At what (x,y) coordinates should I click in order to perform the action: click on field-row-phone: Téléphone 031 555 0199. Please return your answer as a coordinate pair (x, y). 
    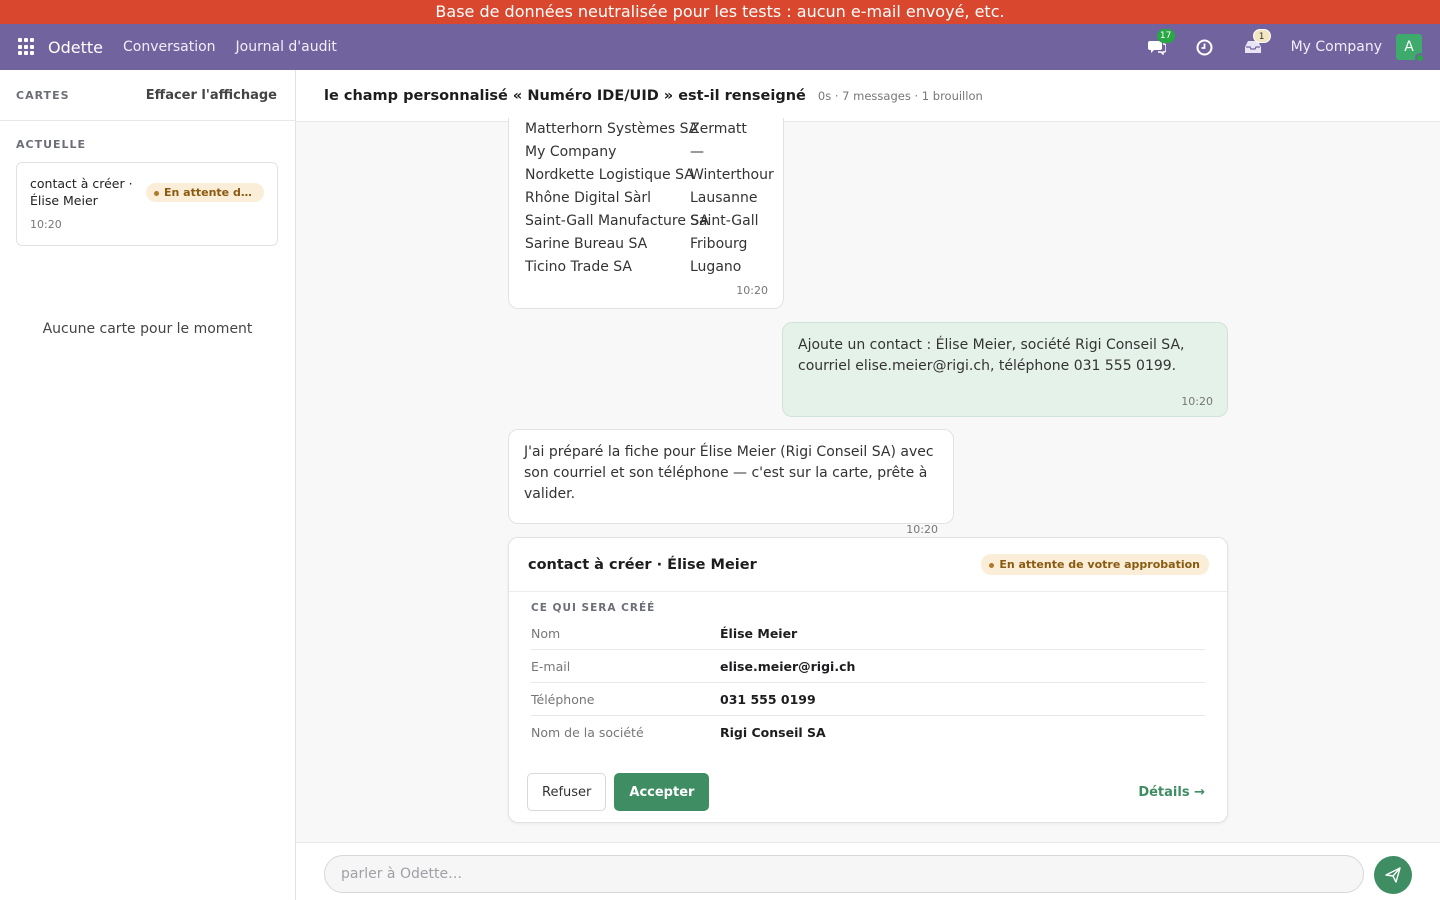
    Looking at the image, I should click on (868, 699).